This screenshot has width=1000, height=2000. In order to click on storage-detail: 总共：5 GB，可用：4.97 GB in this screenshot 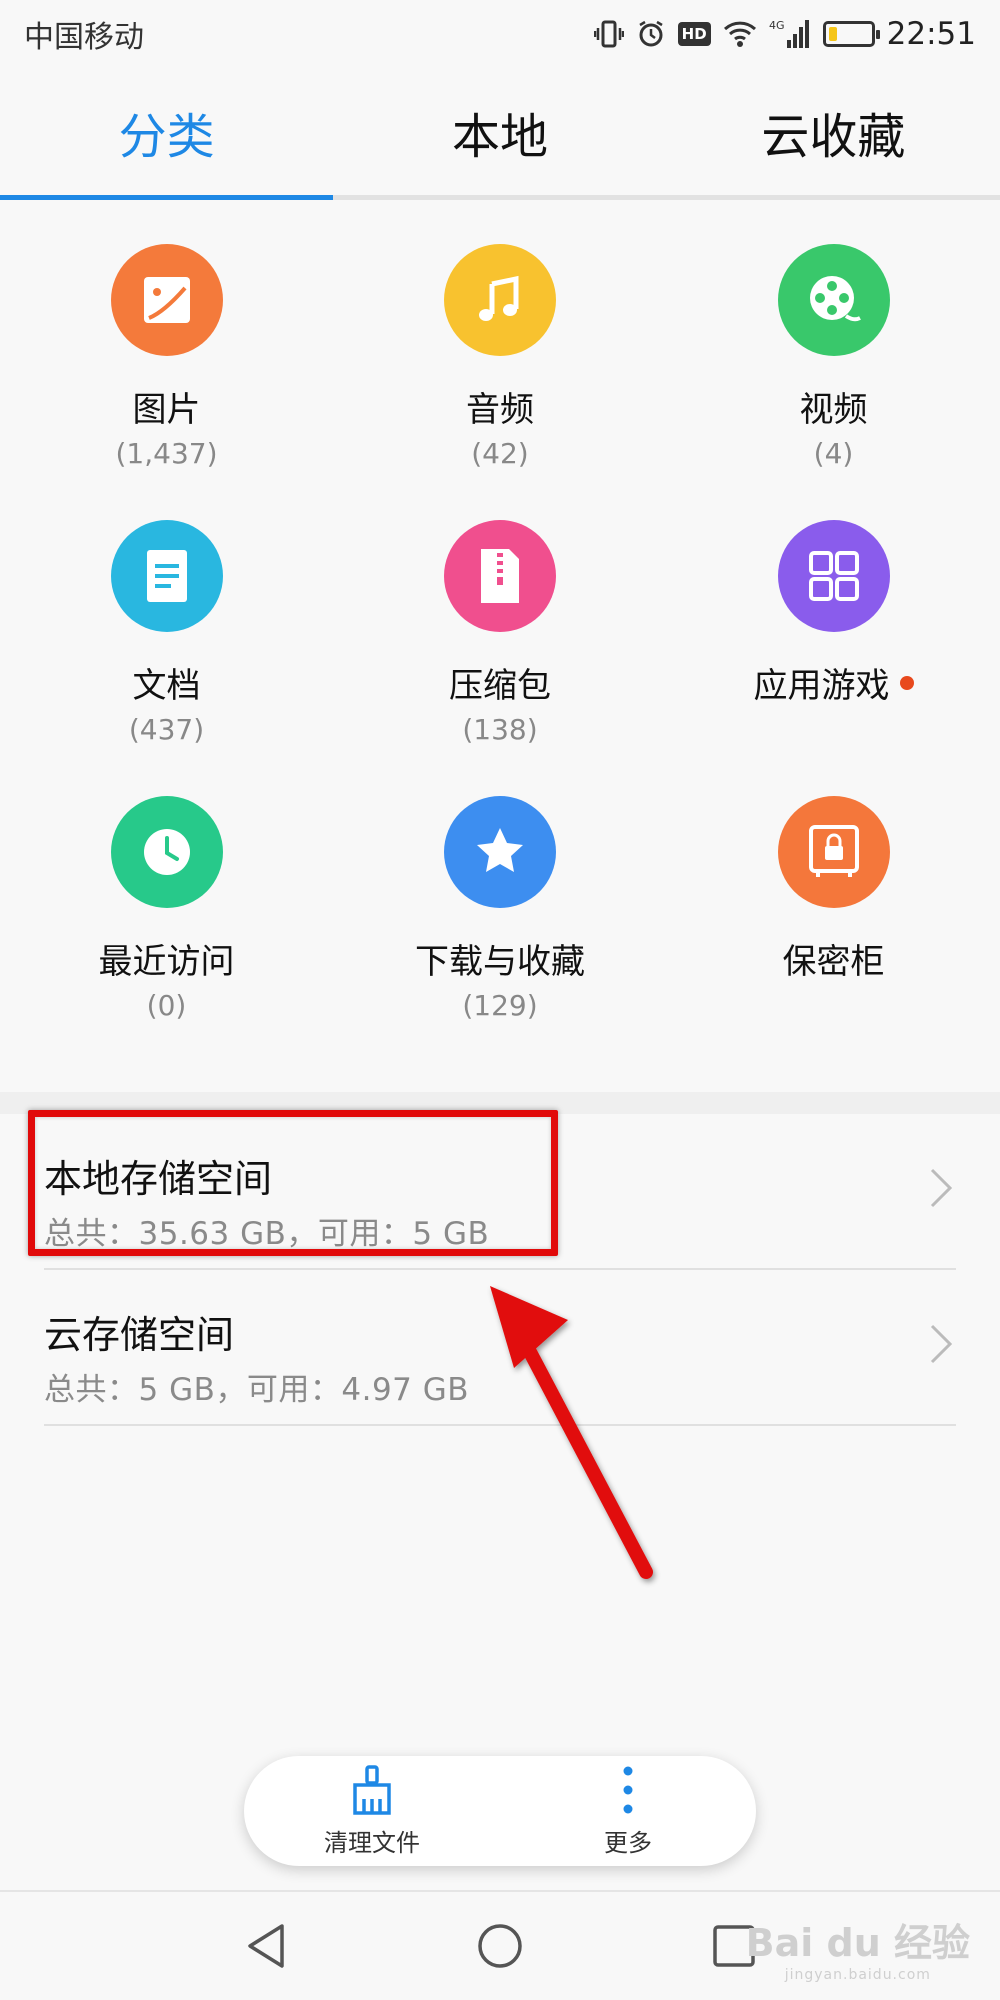, I will do `click(257, 1390)`.